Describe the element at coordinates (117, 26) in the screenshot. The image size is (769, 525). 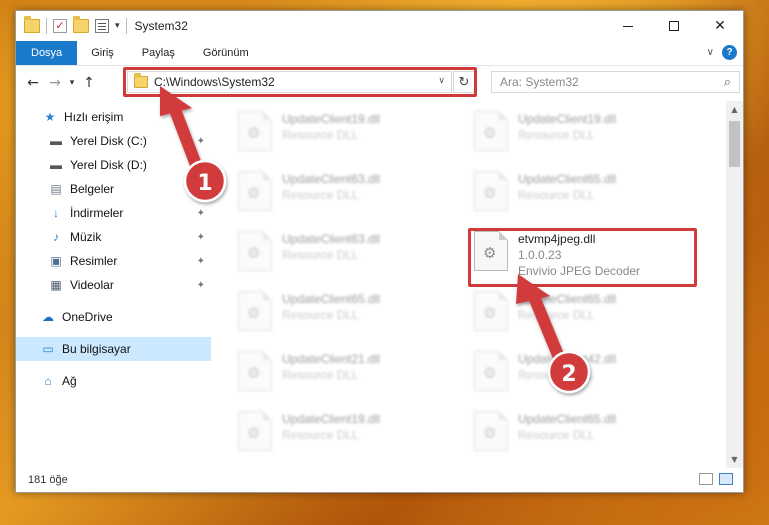
I see `customize-toolbar-arrow-icon: ▾` at that location.